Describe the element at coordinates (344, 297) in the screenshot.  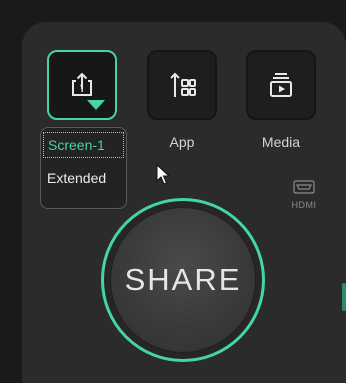
I see `edge-indicator` at that location.